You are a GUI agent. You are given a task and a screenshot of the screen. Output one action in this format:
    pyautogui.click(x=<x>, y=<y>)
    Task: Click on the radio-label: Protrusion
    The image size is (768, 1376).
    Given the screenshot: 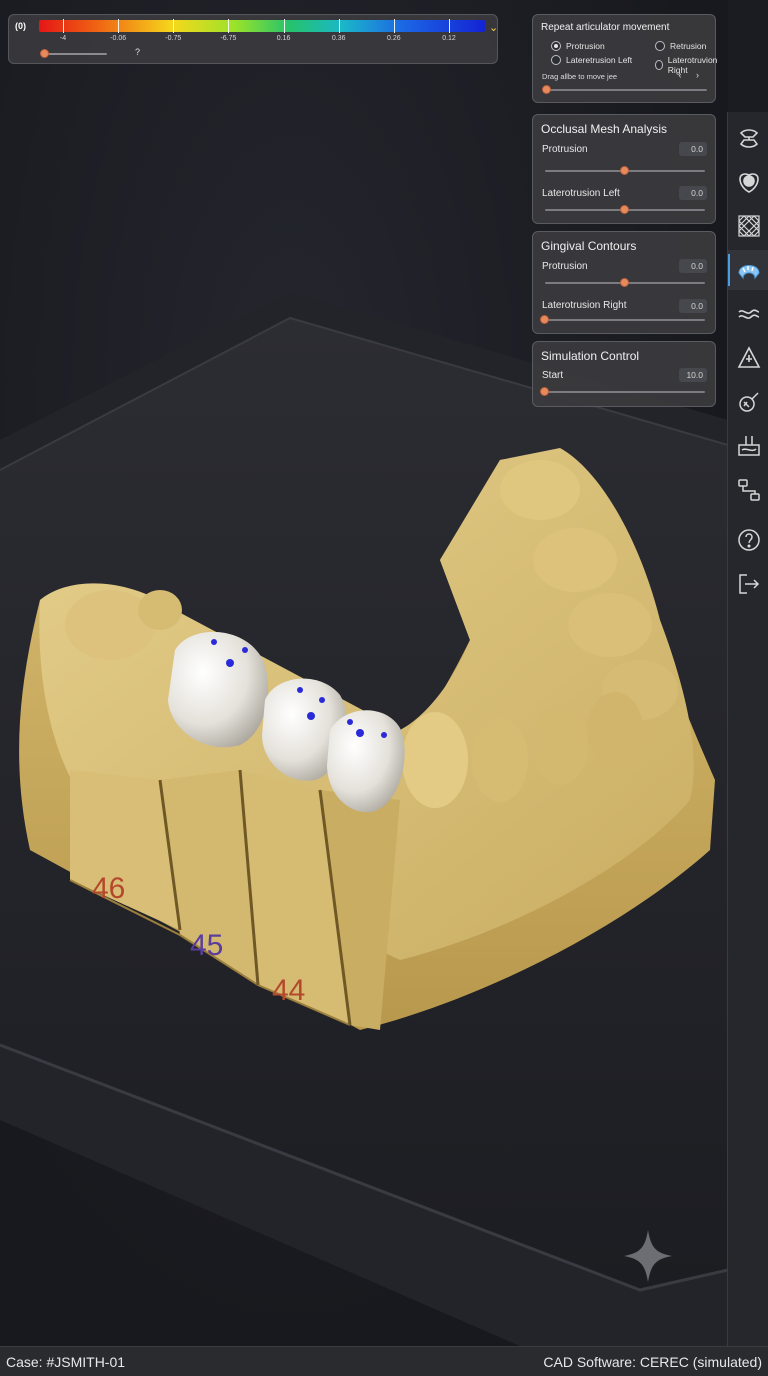 What is the action you would take?
    pyautogui.click(x=585, y=46)
    